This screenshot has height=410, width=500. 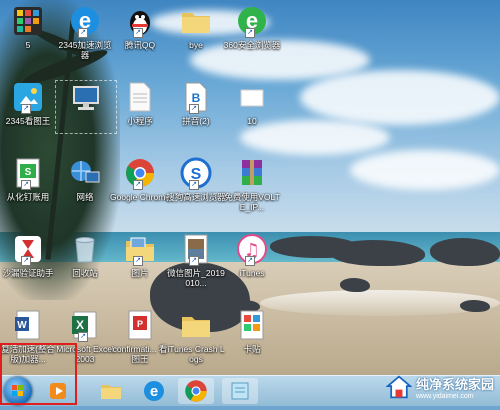 What do you see at coordinates (252, 349) in the screenshot?
I see `icon-label: 卡贴` at bounding box center [252, 349].